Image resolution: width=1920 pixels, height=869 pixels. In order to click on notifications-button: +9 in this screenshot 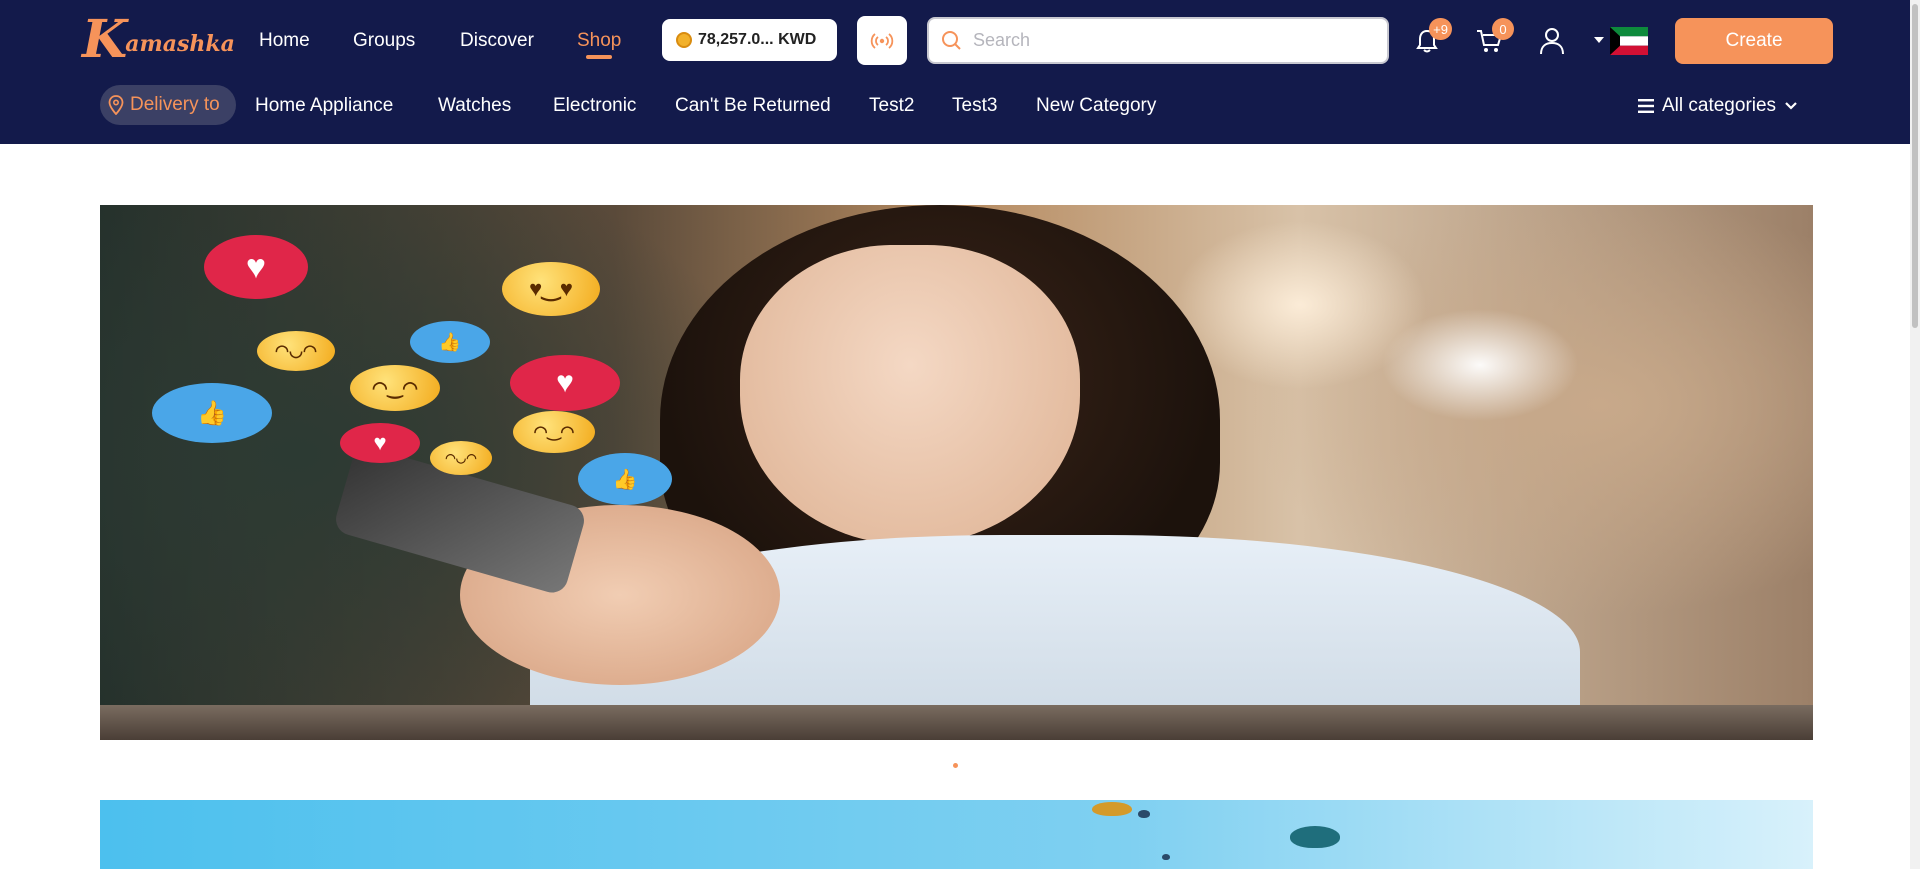, I will do `click(1431, 38)`.